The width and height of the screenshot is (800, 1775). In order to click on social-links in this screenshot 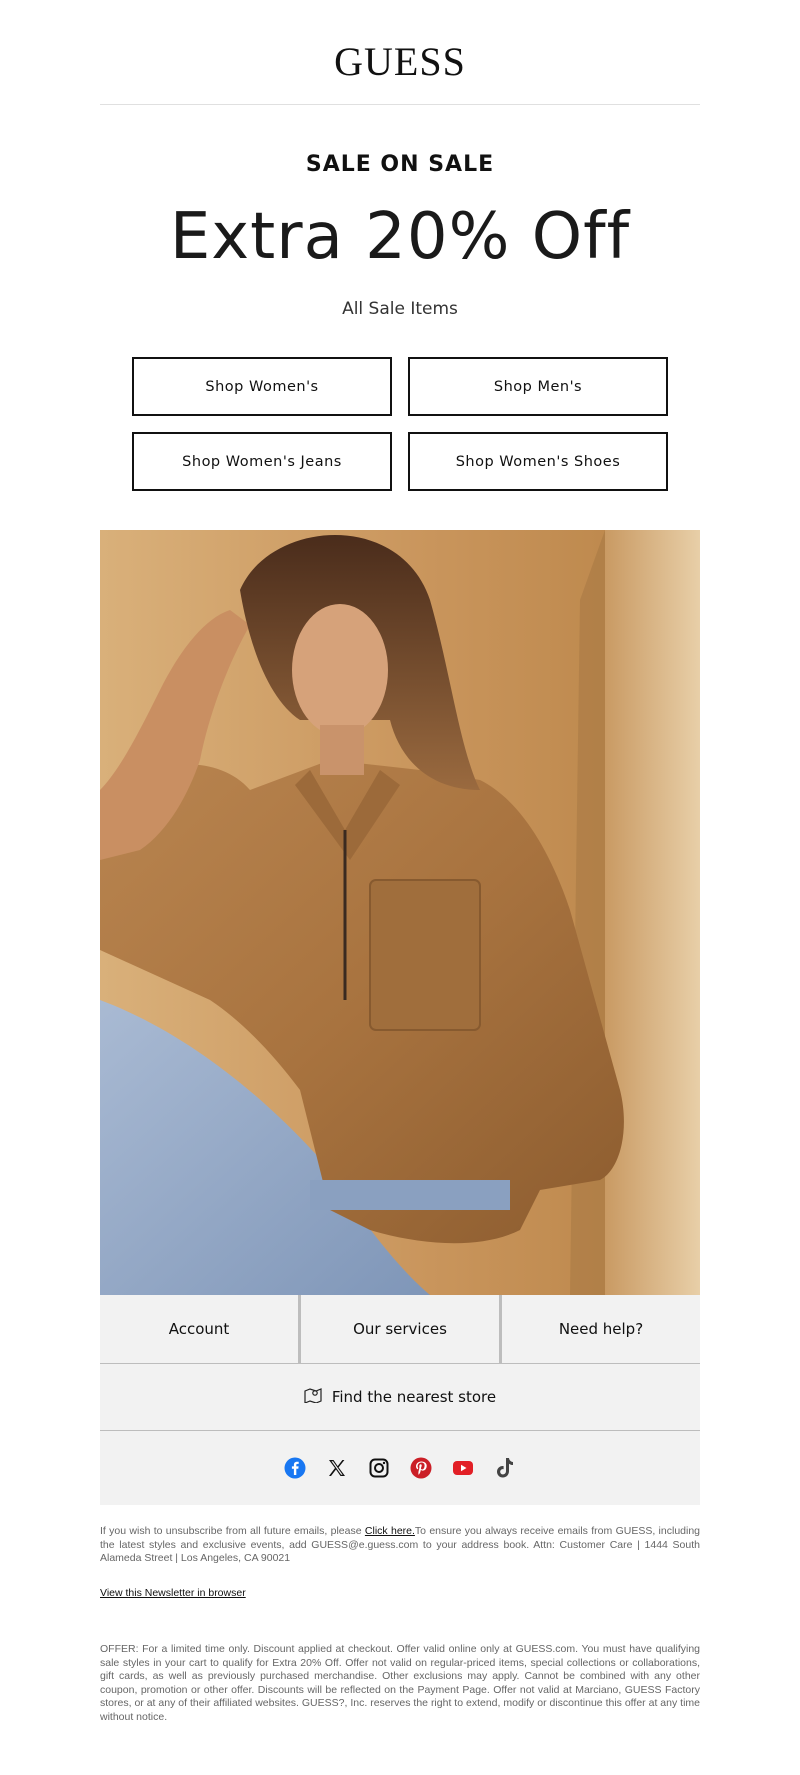, I will do `click(400, 1468)`.